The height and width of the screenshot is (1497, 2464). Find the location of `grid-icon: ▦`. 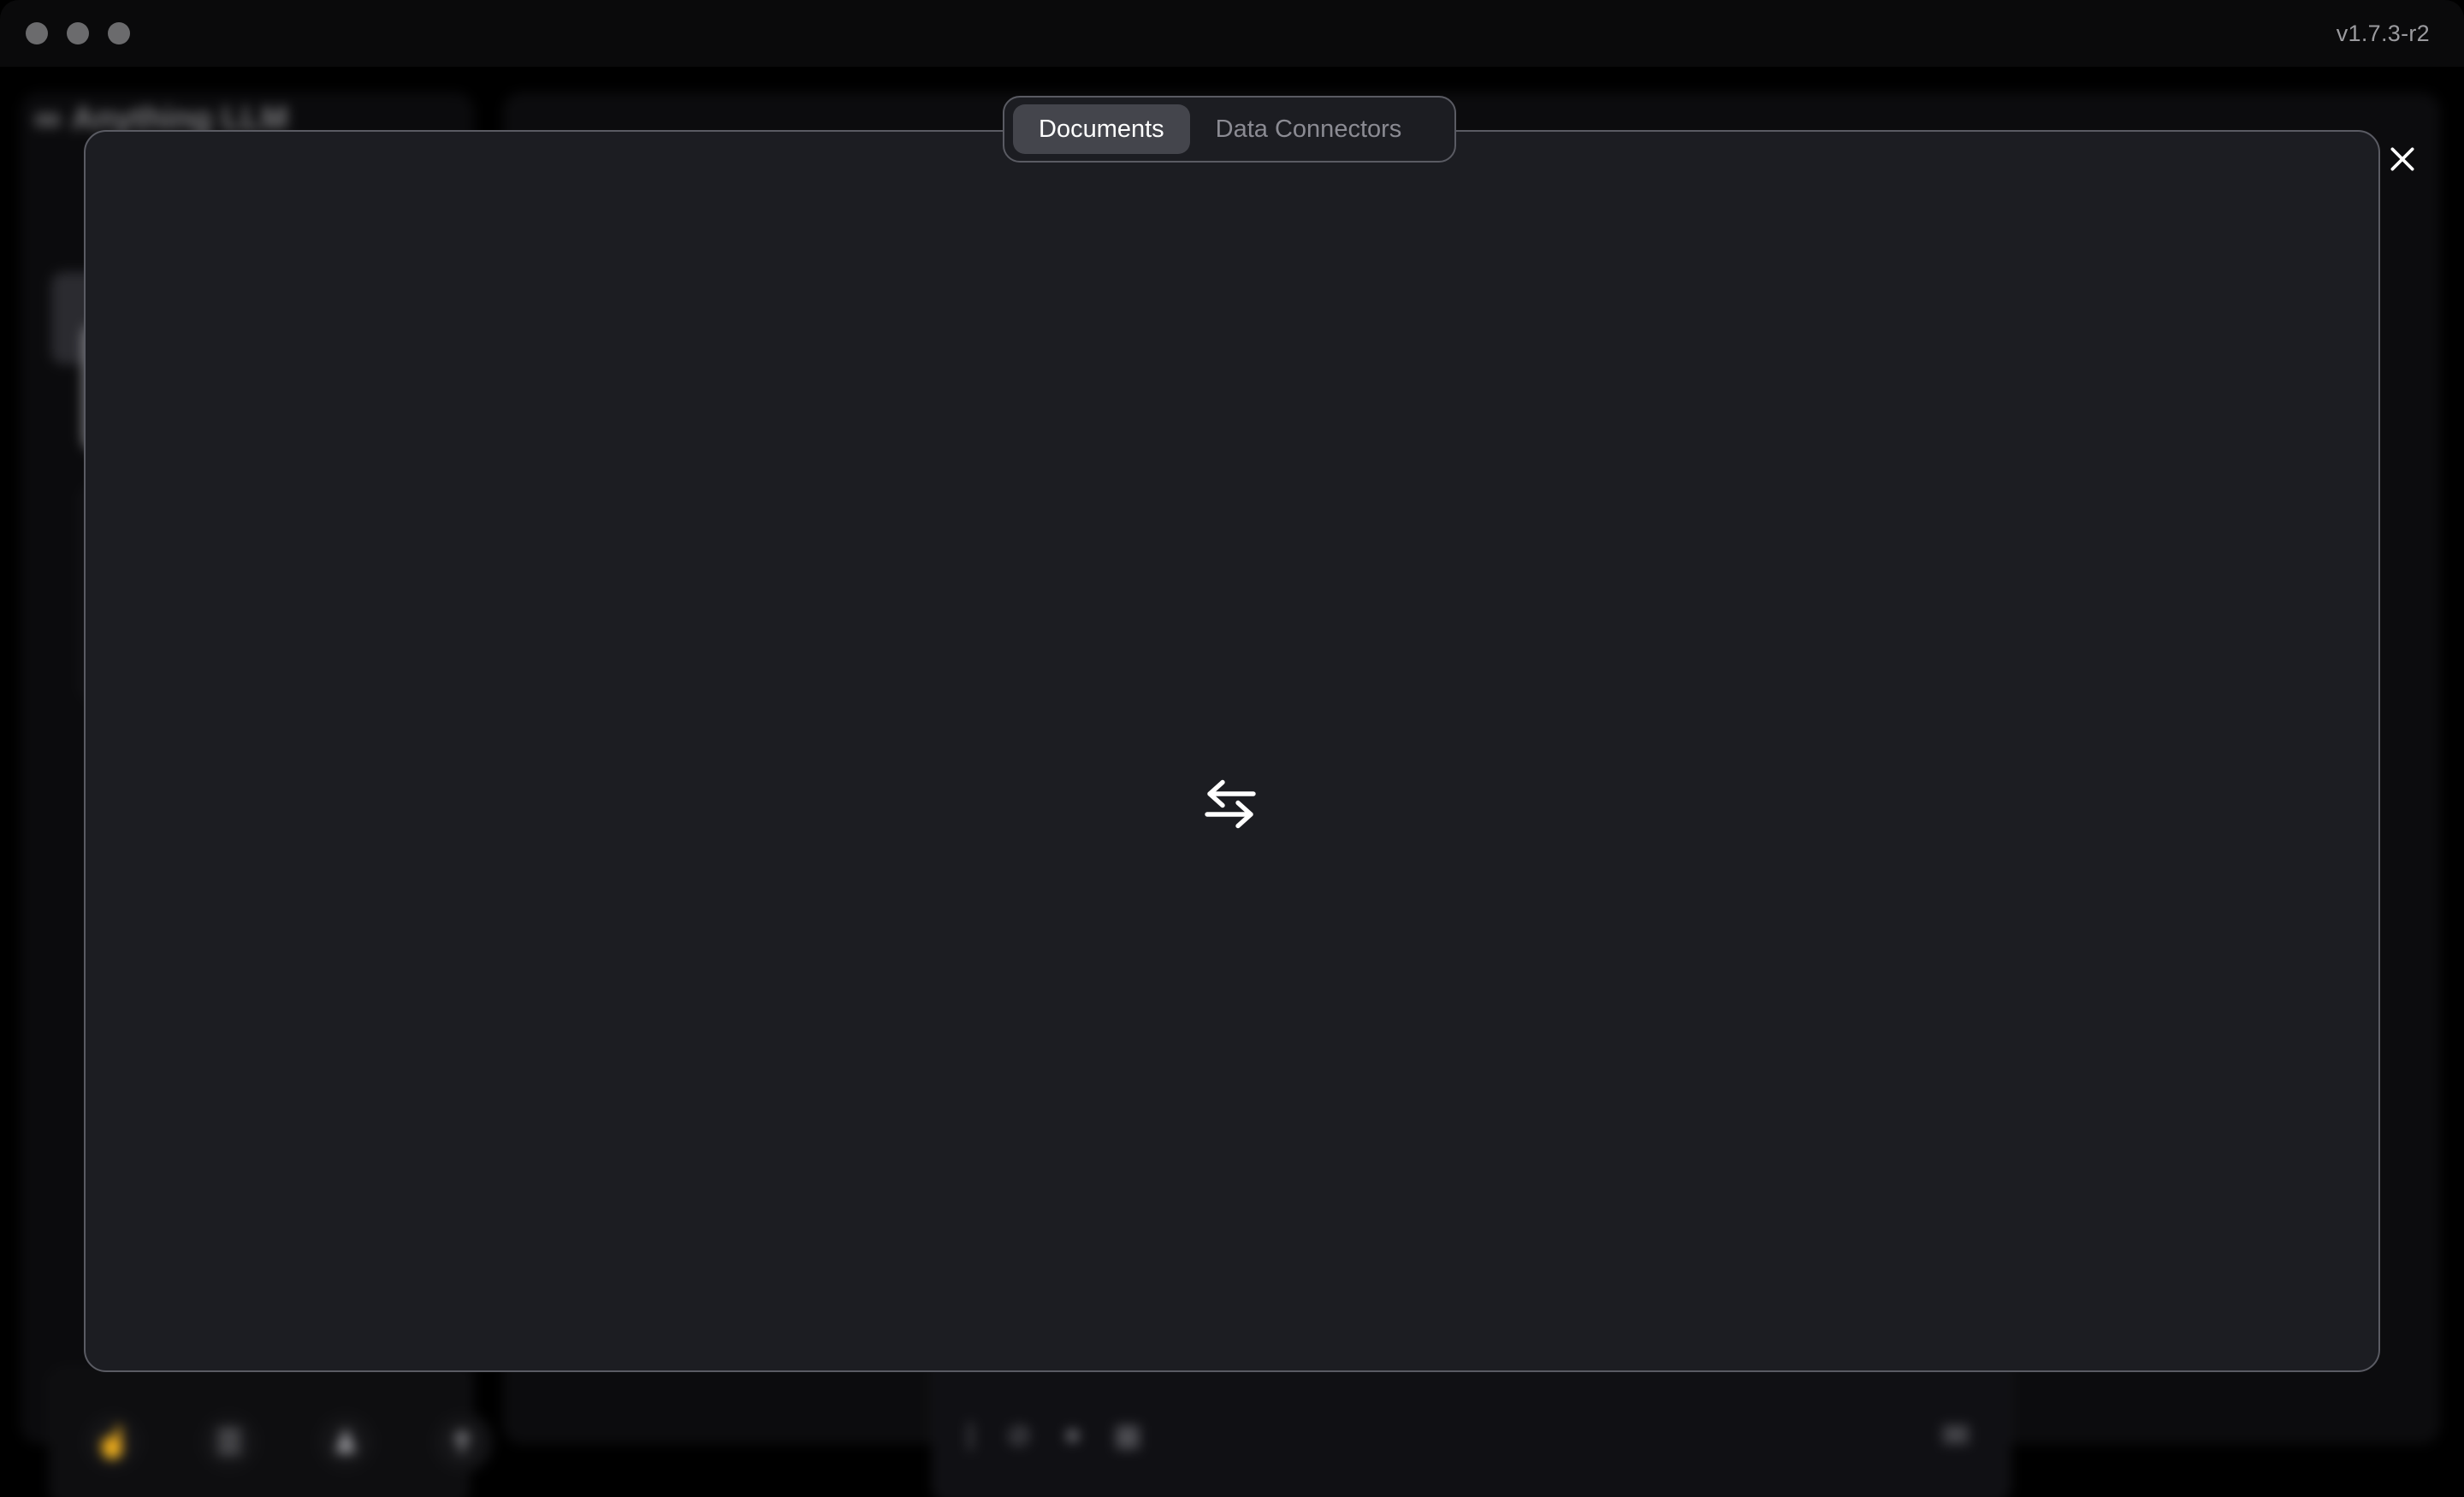

grid-icon: ▦ is located at coordinates (1127, 1435).